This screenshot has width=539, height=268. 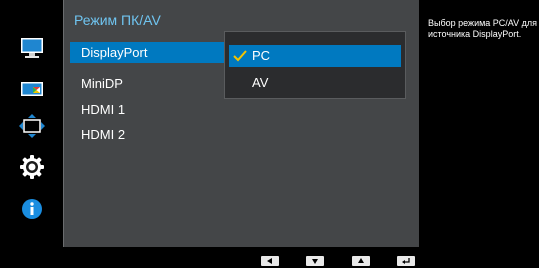 I want to click on submenu-option-label: AV, so click(x=260, y=82).